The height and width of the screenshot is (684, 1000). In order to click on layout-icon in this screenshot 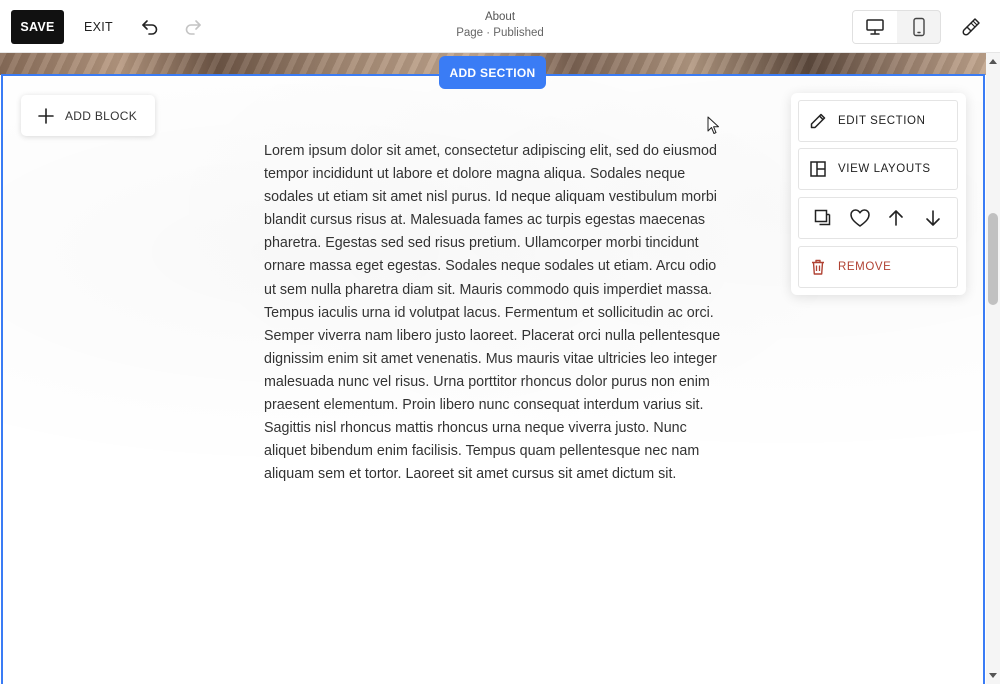, I will do `click(818, 169)`.